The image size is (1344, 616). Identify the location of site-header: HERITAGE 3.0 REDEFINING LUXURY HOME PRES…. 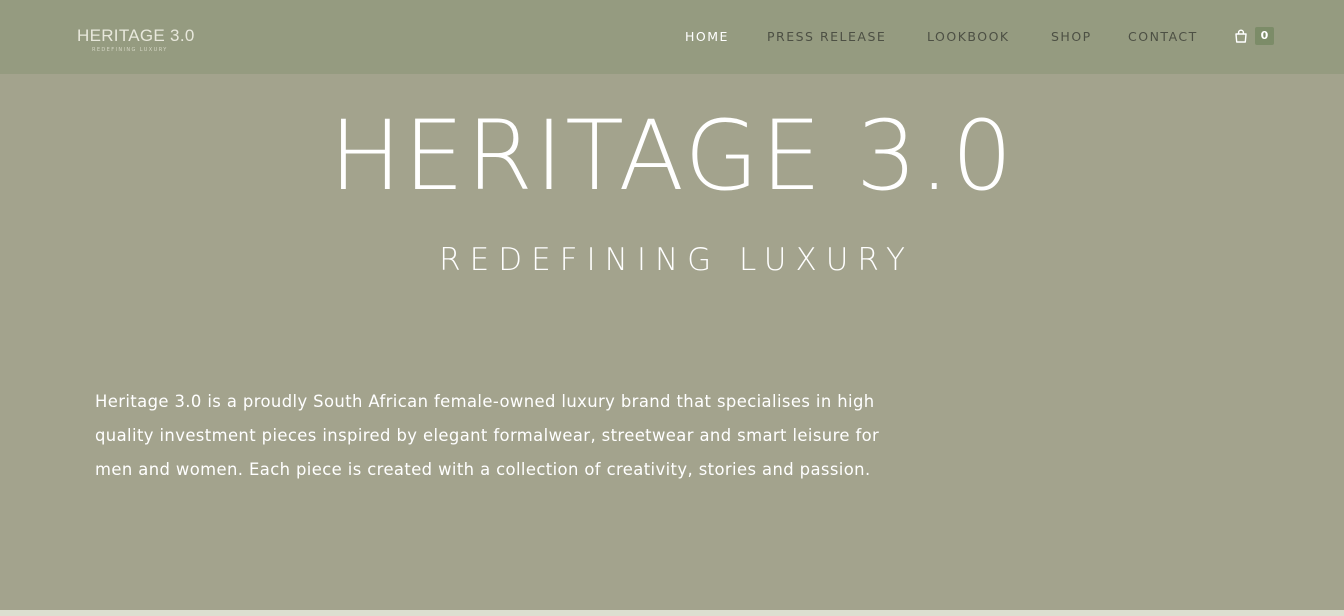
(672, 37).